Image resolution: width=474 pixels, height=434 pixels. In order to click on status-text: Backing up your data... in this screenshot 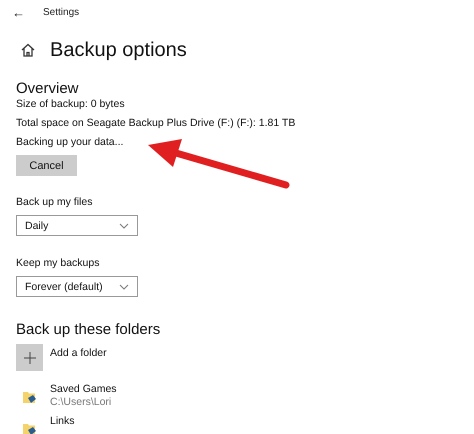, I will do `click(70, 142)`.